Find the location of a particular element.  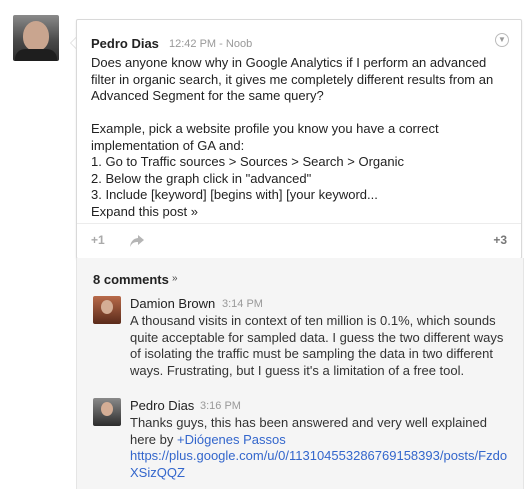

commenter-name: Damion Brown is located at coordinates (172, 303).